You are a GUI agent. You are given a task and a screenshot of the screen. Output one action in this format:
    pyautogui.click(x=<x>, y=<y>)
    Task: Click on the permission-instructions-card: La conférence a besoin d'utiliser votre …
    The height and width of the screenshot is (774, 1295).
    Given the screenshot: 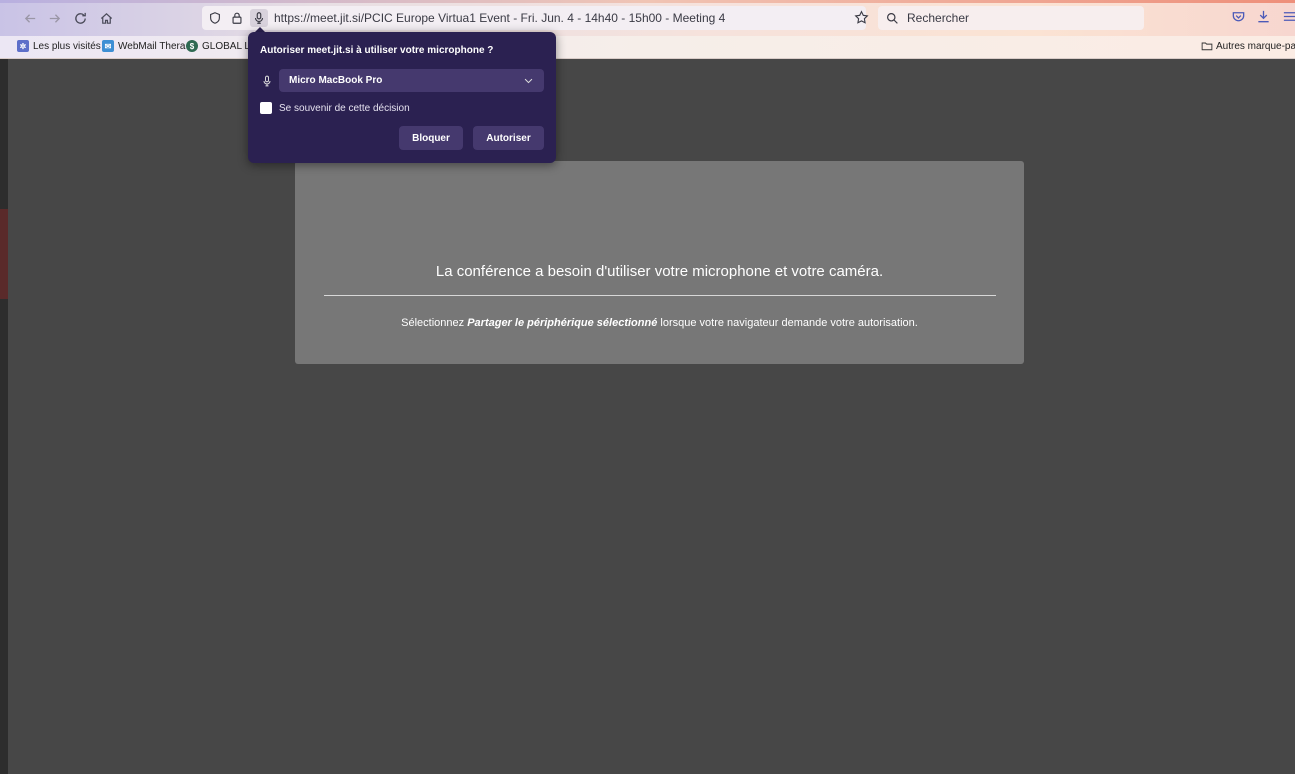 What is the action you would take?
    pyautogui.click(x=659, y=262)
    